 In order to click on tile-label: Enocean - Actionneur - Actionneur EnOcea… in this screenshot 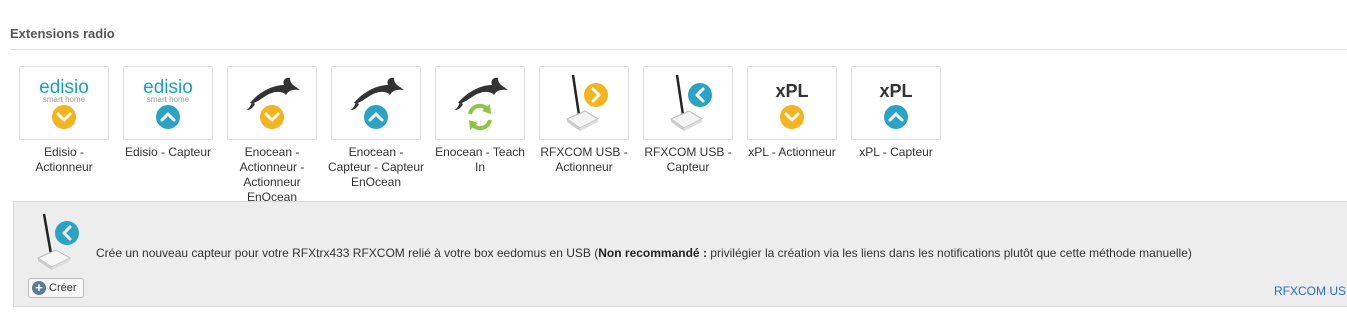, I will do `click(272, 174)`.